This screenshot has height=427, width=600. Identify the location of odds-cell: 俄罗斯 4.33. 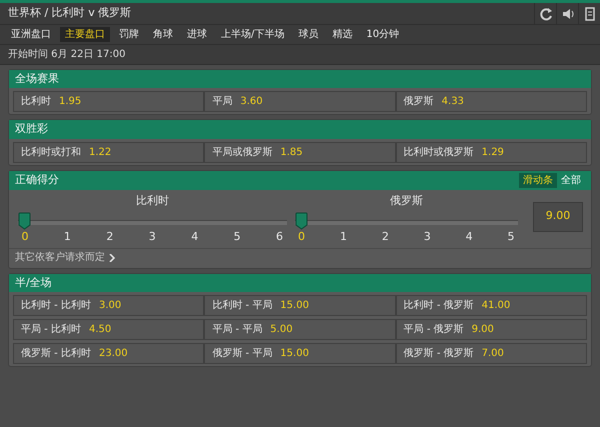
(491, 101).